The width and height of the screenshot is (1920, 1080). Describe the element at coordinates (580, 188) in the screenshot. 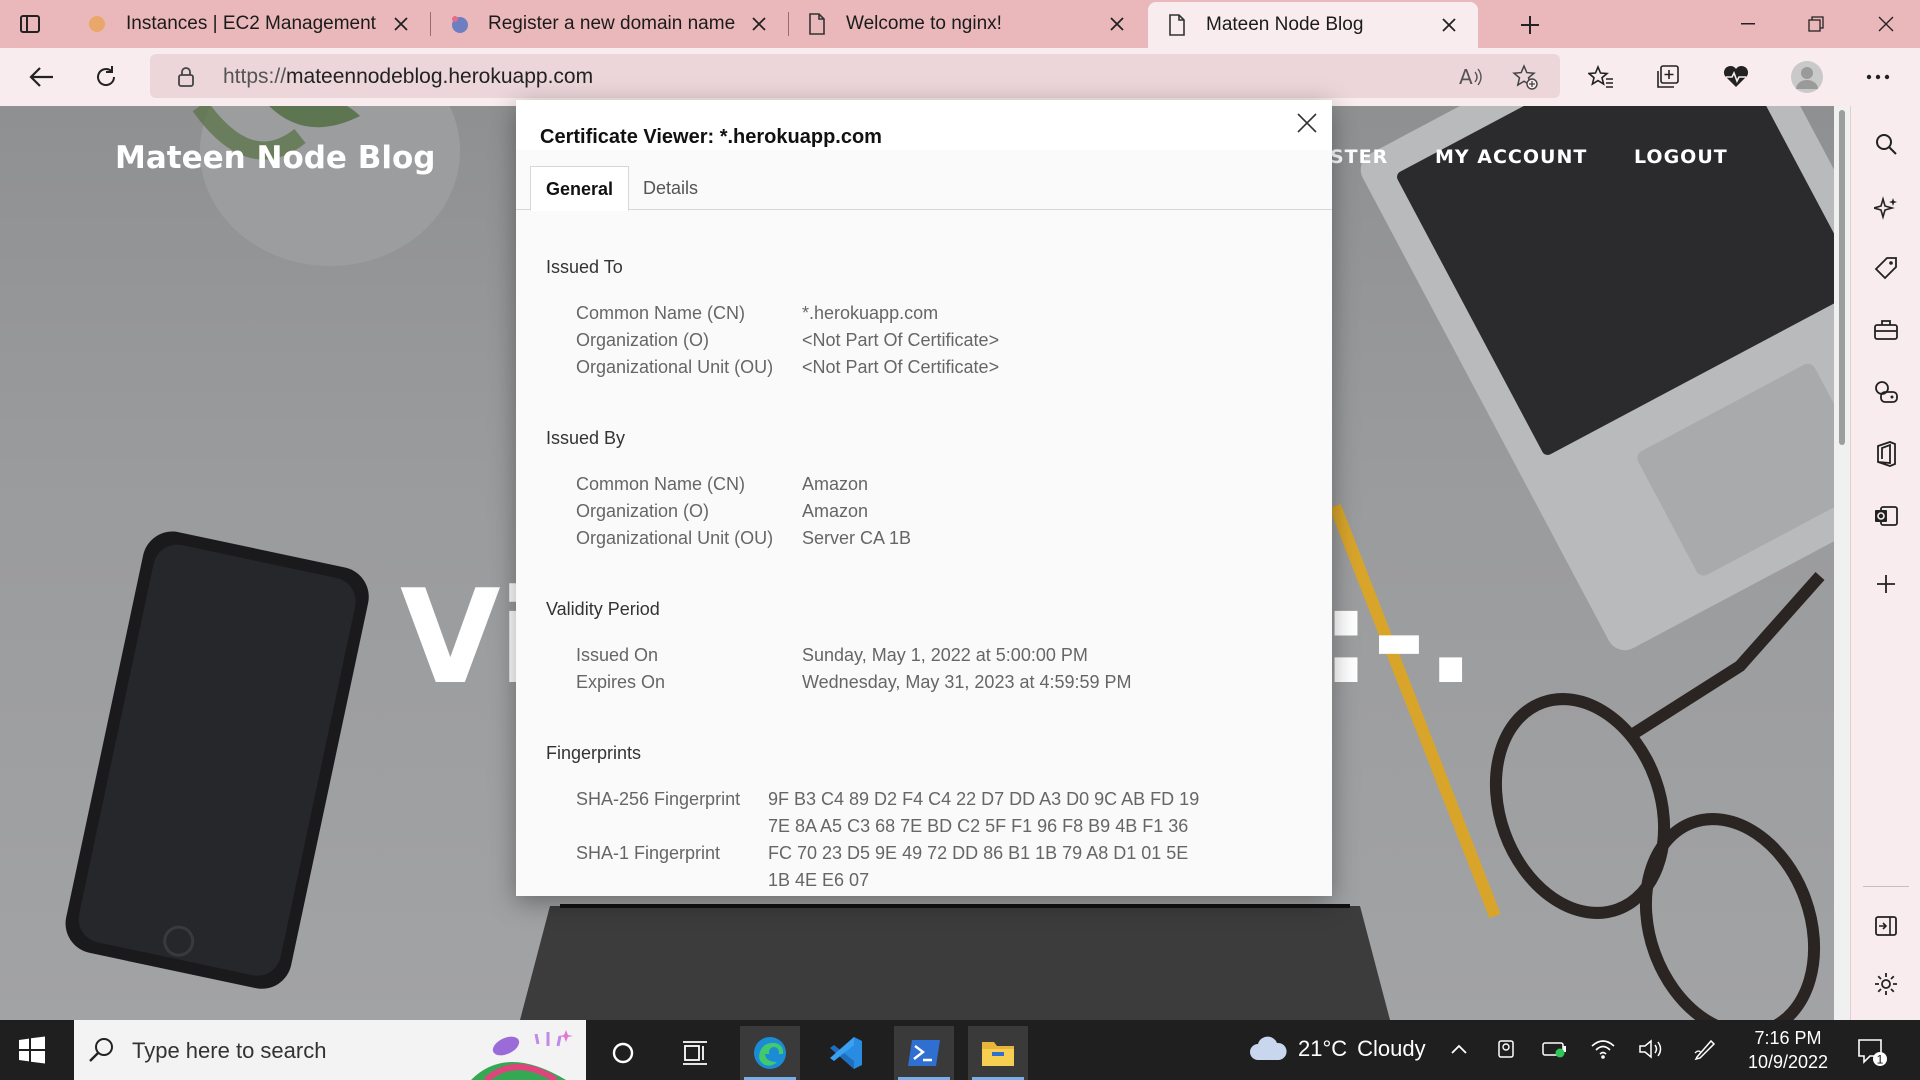

I see `tab-general: General` at that location.